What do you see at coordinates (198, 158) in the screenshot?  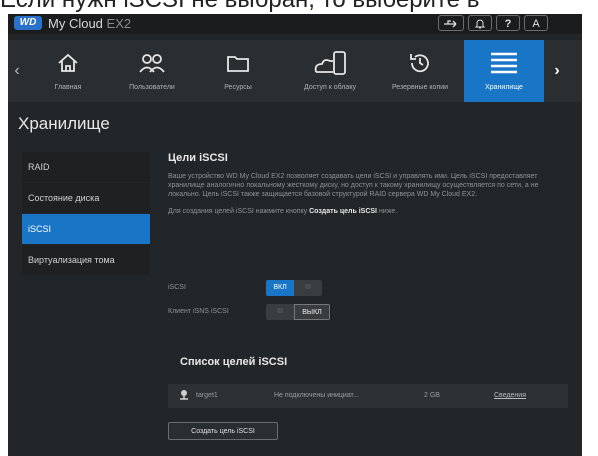 I see `iscsi-heading: Цели iSCSI` at bounding box center [198, 158].